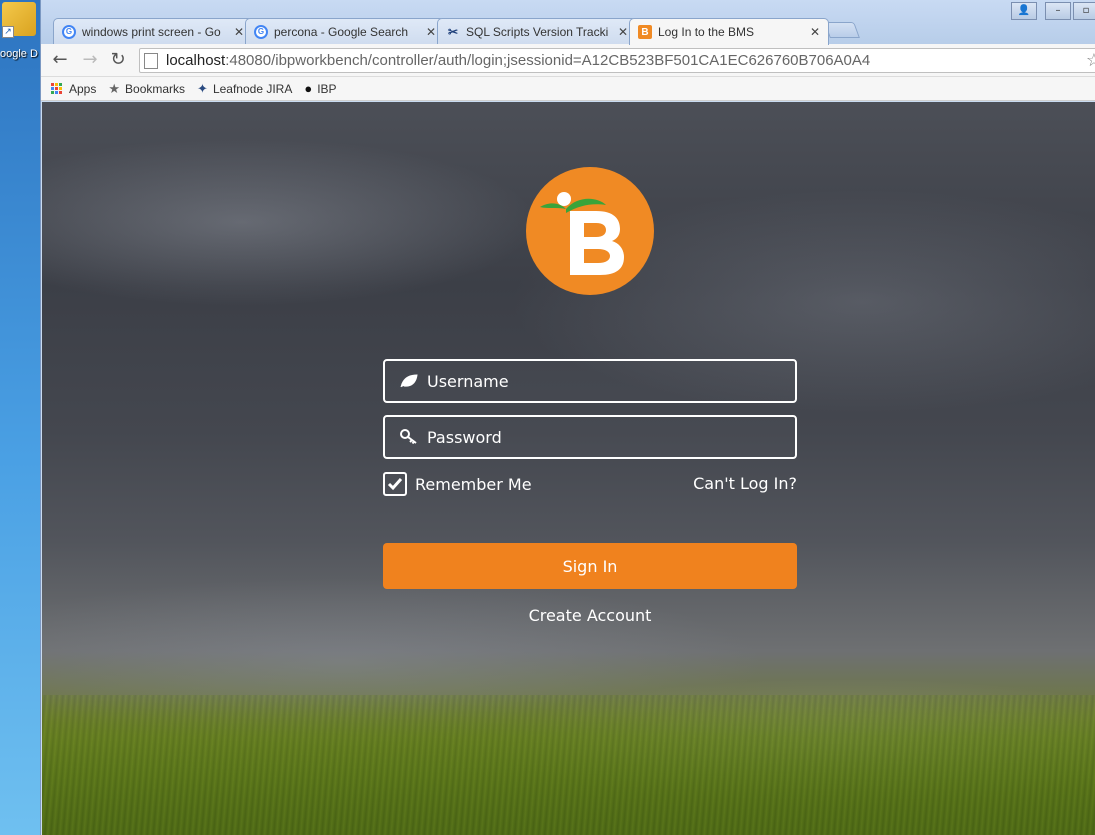  What do you see at coordinates (611, 437) in the screenshot?
I see `password-input` at bounding box center [611, 437].